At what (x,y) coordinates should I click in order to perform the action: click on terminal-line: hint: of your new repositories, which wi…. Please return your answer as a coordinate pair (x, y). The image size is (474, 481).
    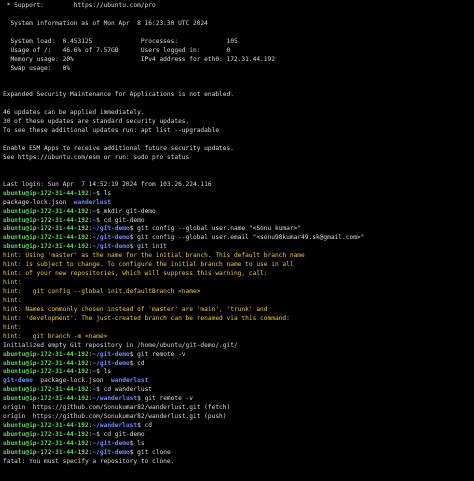
    Looking at the image, I should click on (238, 274).